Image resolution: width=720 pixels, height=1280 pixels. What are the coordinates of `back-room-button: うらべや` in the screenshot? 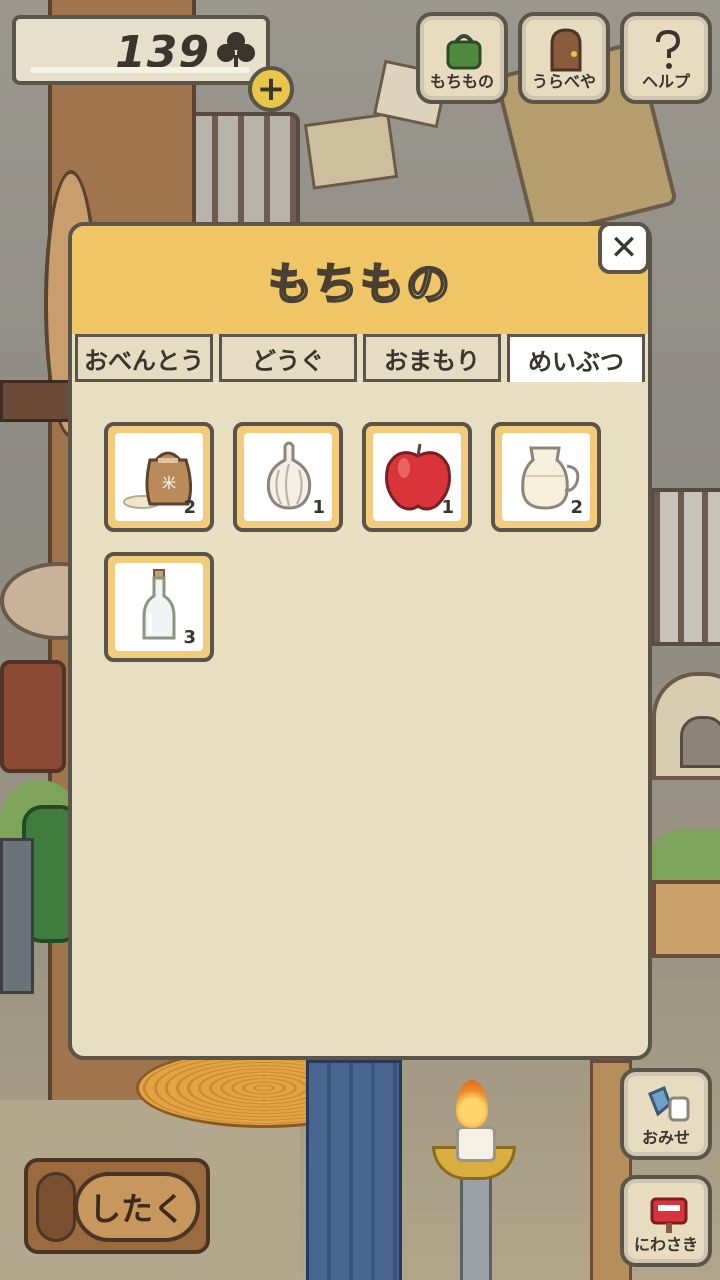 It's located at (564, 58).